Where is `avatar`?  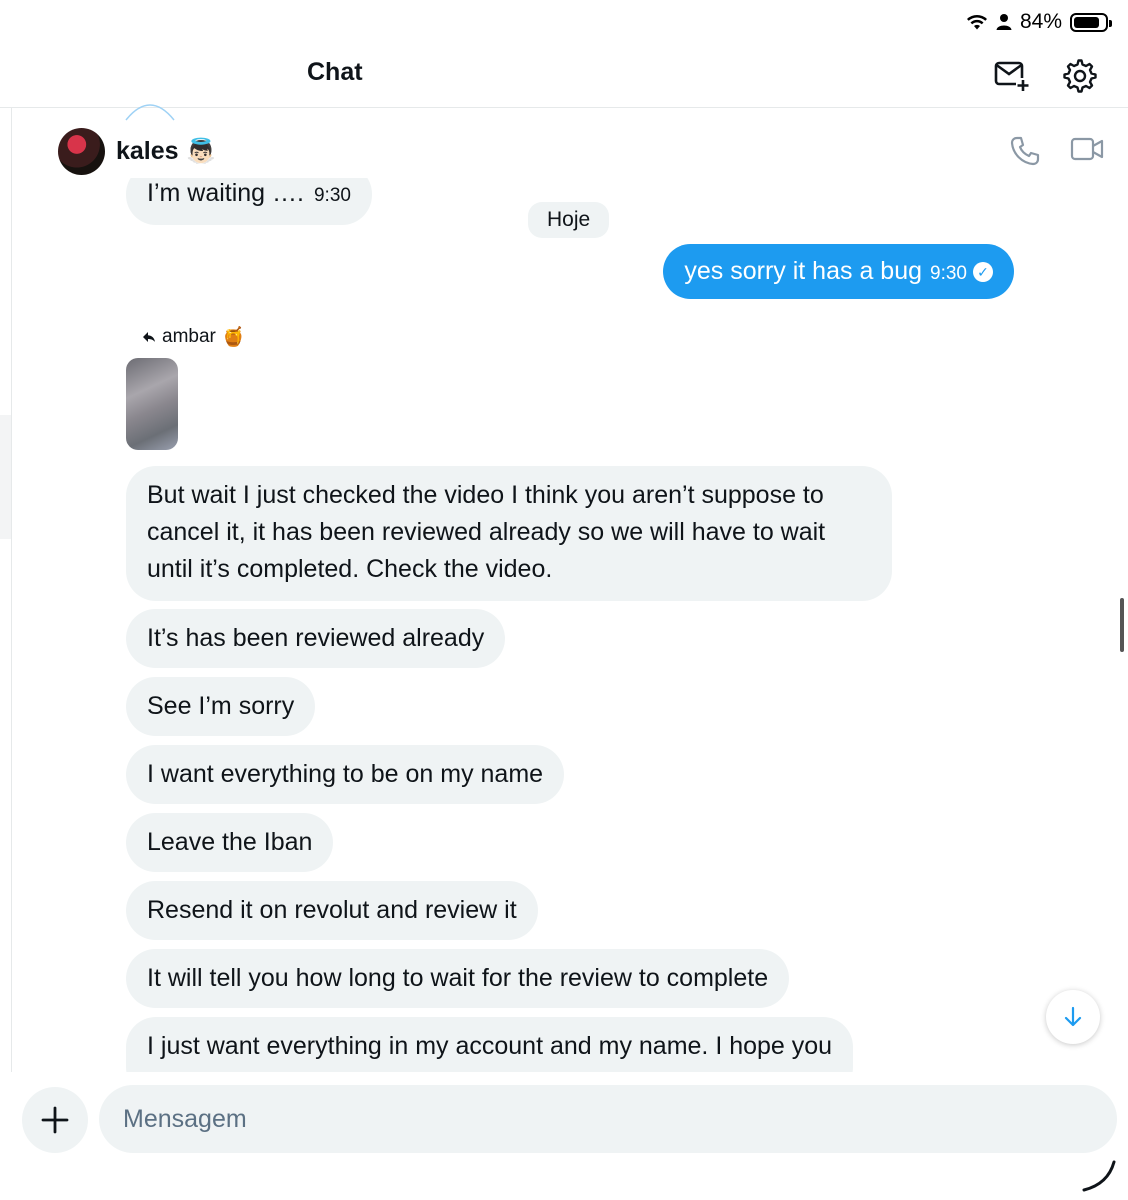 avatar is located at coordinates (81, 151).